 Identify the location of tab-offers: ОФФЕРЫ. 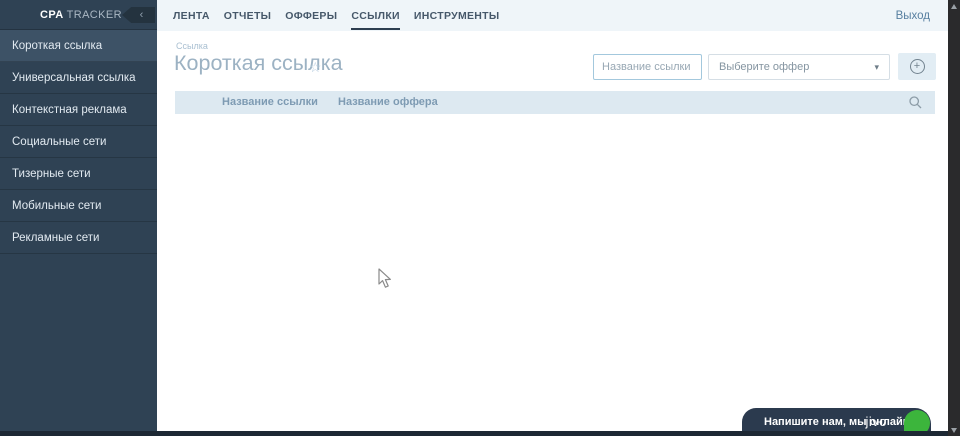
(311, 15).